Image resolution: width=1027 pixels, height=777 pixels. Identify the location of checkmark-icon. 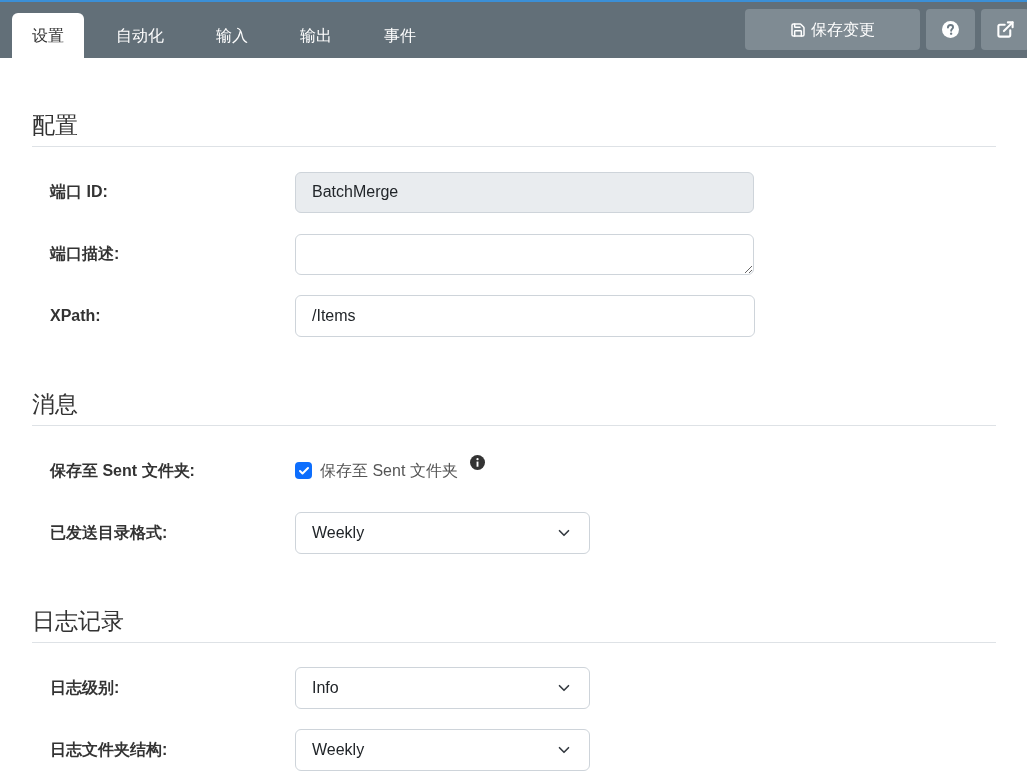
(303, 470).